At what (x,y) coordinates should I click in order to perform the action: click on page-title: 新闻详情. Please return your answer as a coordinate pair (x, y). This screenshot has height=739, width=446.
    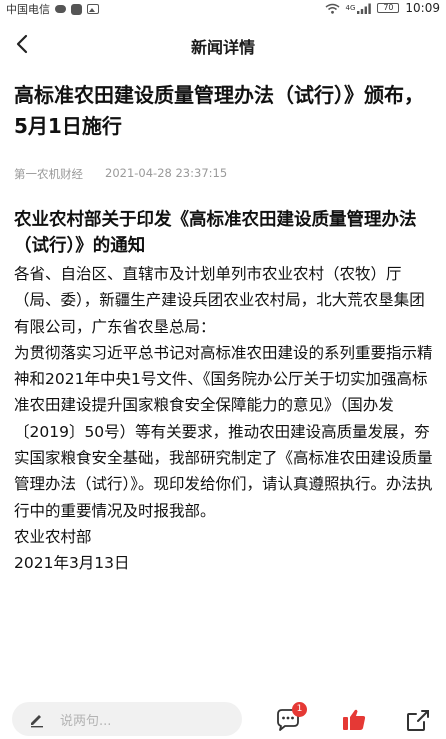
    Looking at the image, I should click on (222, 47).